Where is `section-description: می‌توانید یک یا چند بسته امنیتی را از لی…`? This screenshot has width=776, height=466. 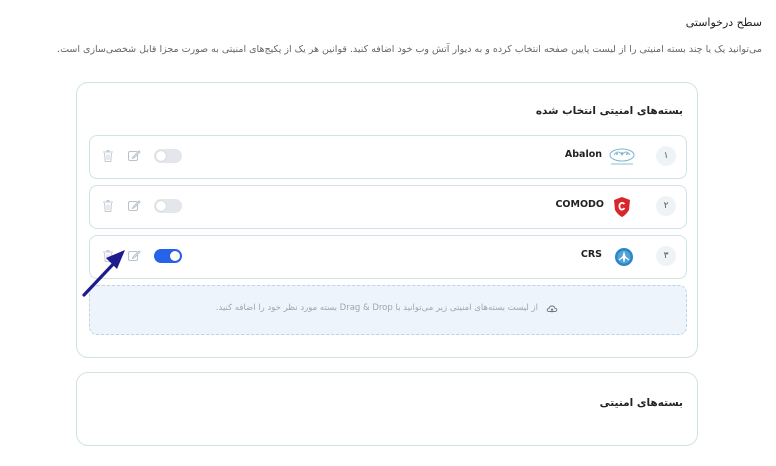
section-description: می‌توانید یک یا چند بسته امنیتی را از لی… is located at coordinates (409, 49).